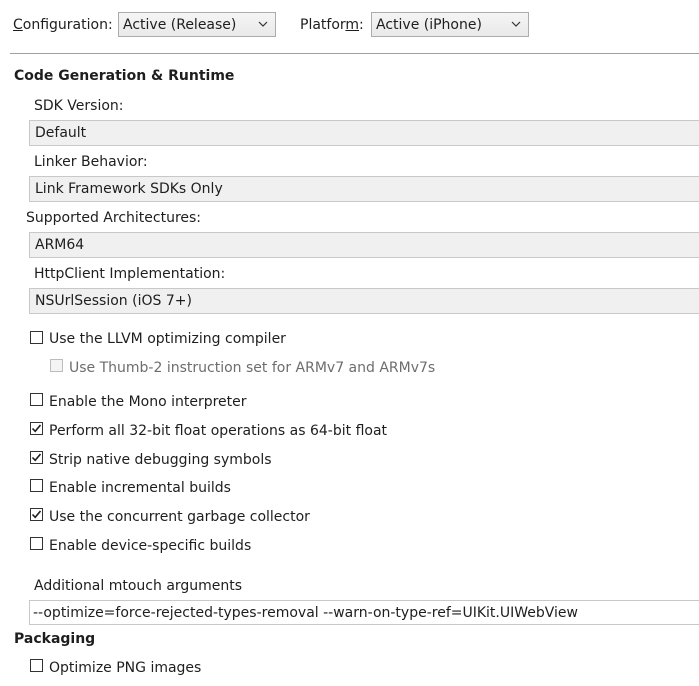  Describe the element at coordinates (113, 301) in the screenshot. I see `httpclient-value: NSUrlSession (iOS 7+)` at that location.